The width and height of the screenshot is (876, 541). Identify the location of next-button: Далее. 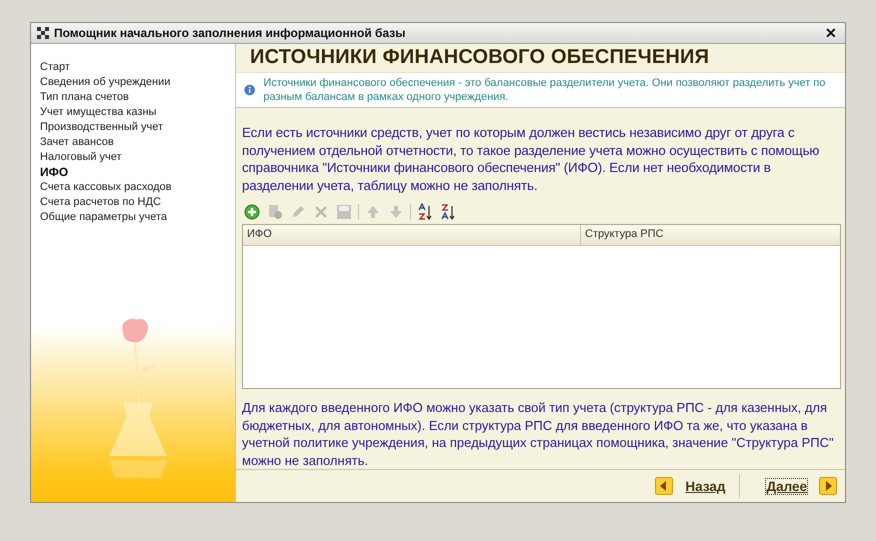
(790, 486).